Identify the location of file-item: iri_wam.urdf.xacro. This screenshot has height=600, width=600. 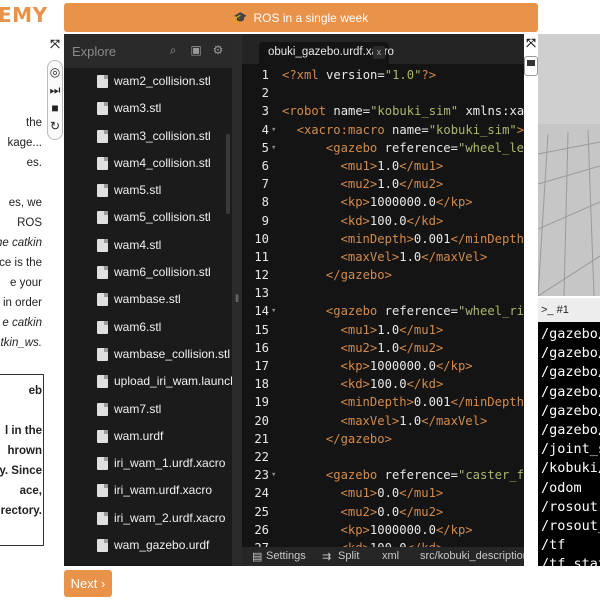
(148, 490).